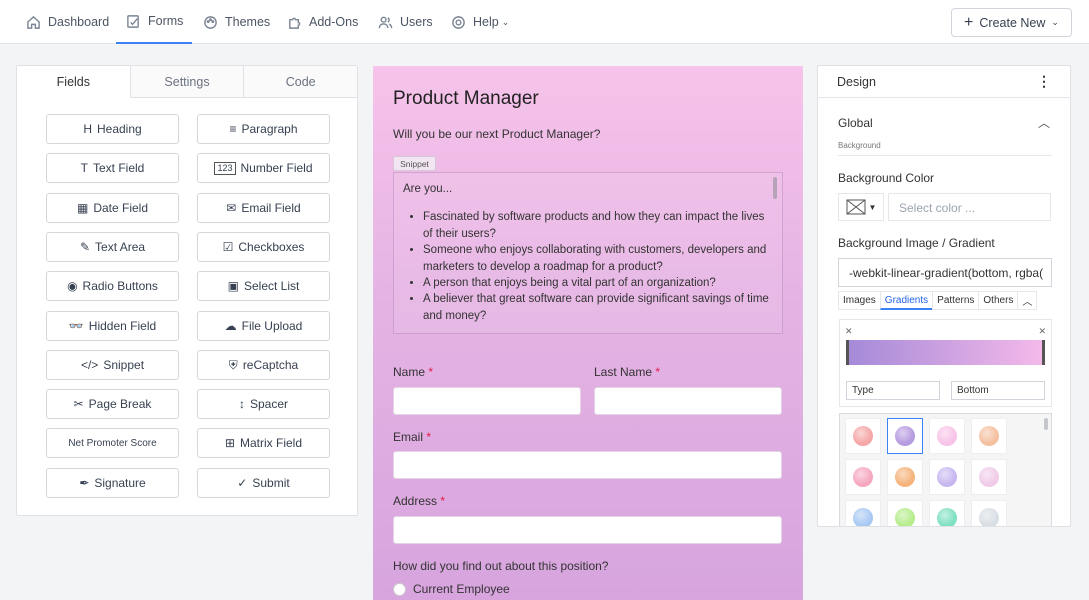 This screenshot has height=600, width=1089. What do you see at coordinates (133, 21) in the screenshot?
I see `forms-icon` at bounding box center [133, 21].